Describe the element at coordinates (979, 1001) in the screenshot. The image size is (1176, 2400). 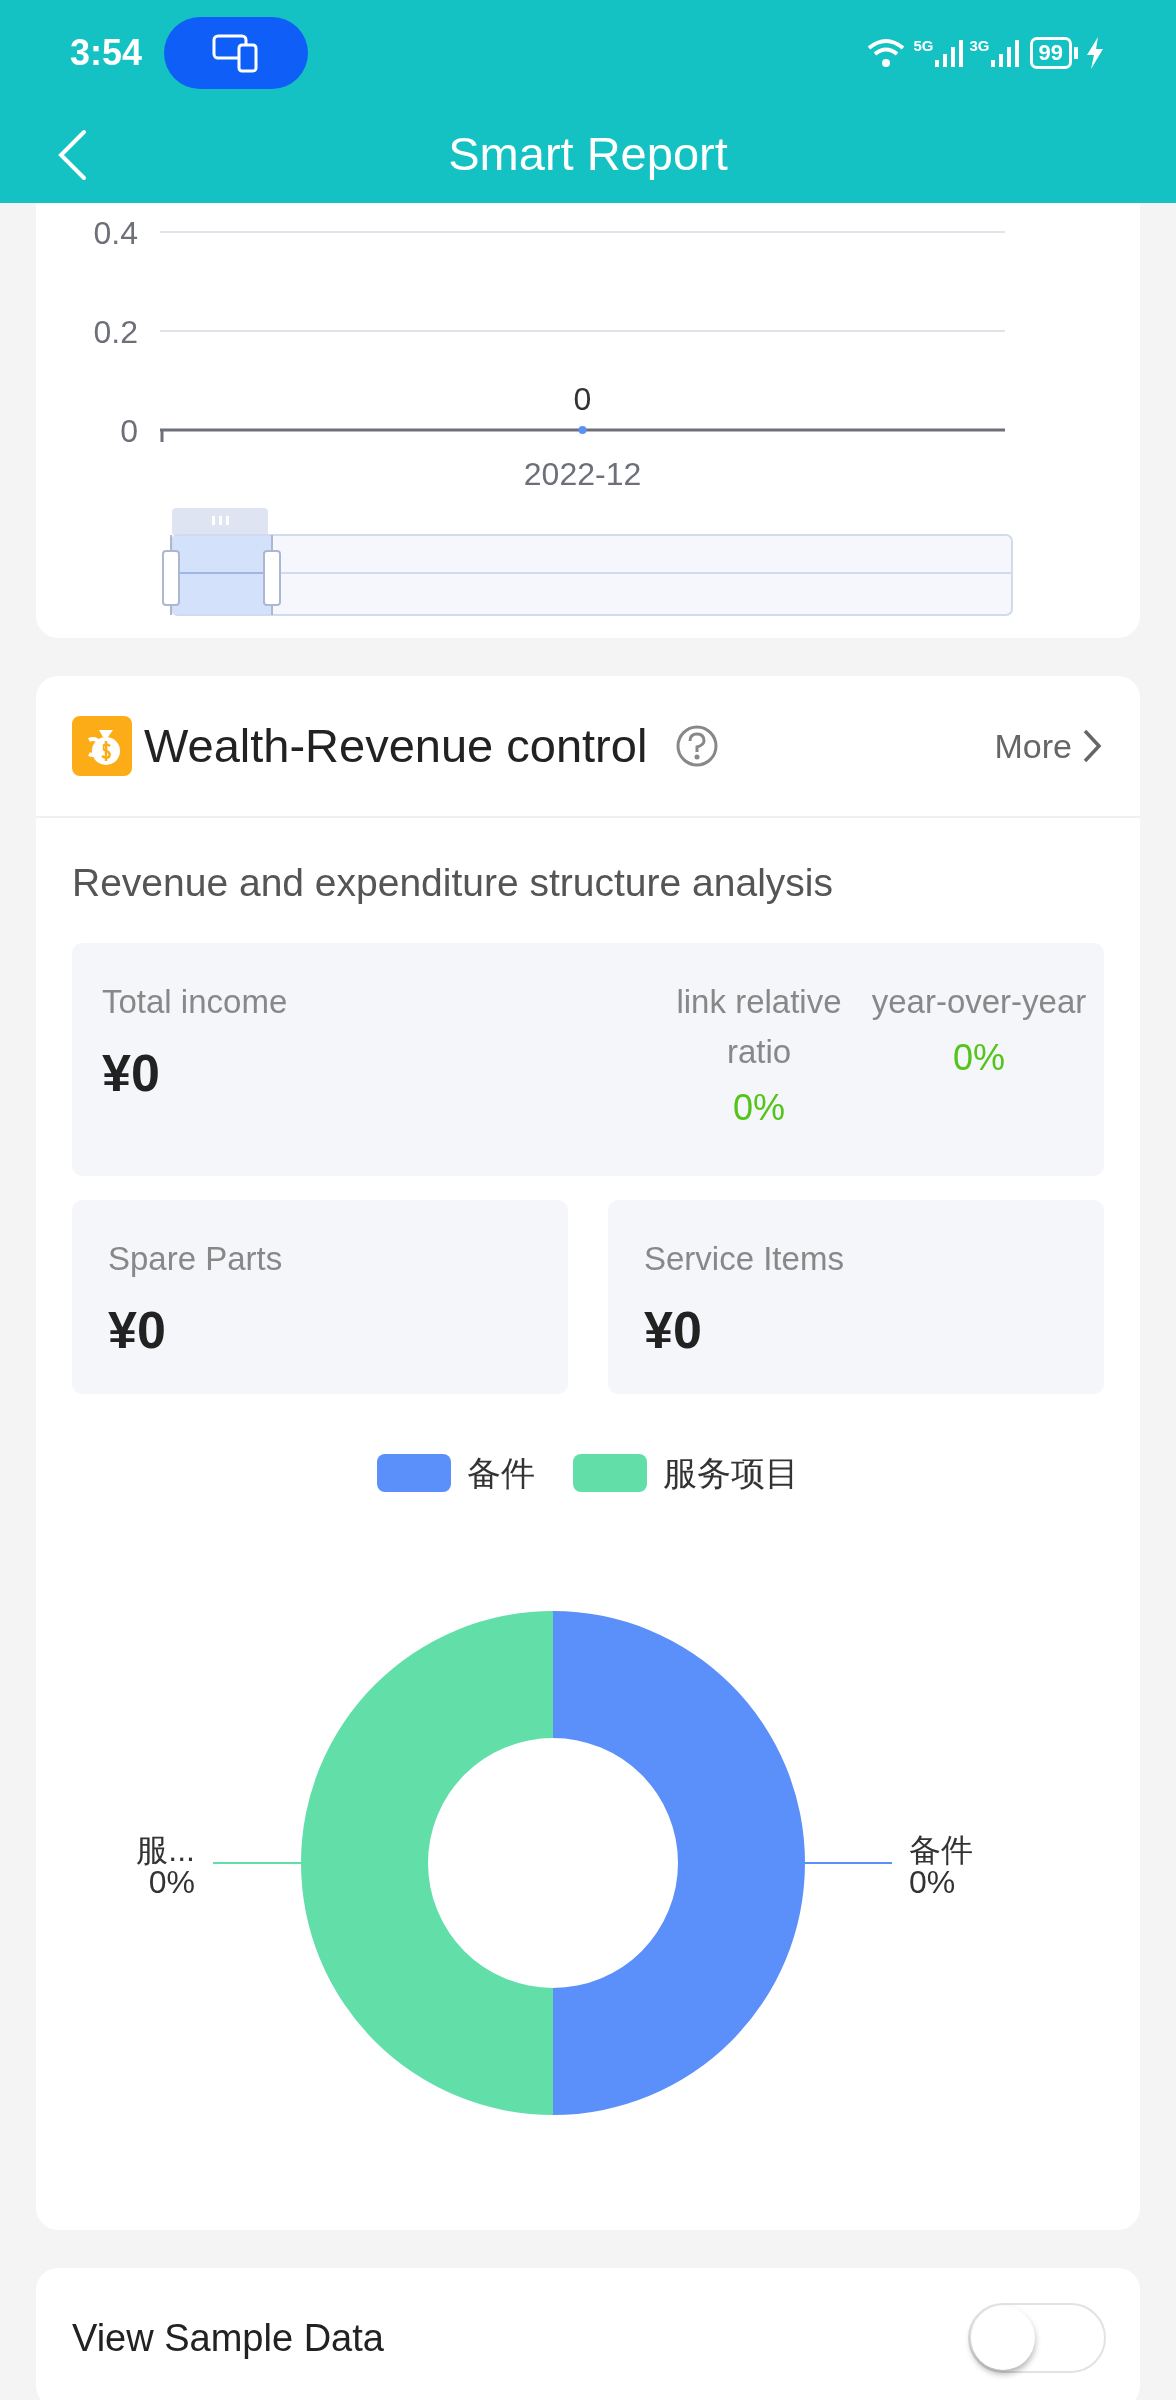
I see `ratio-label: year-over-year` at that location.